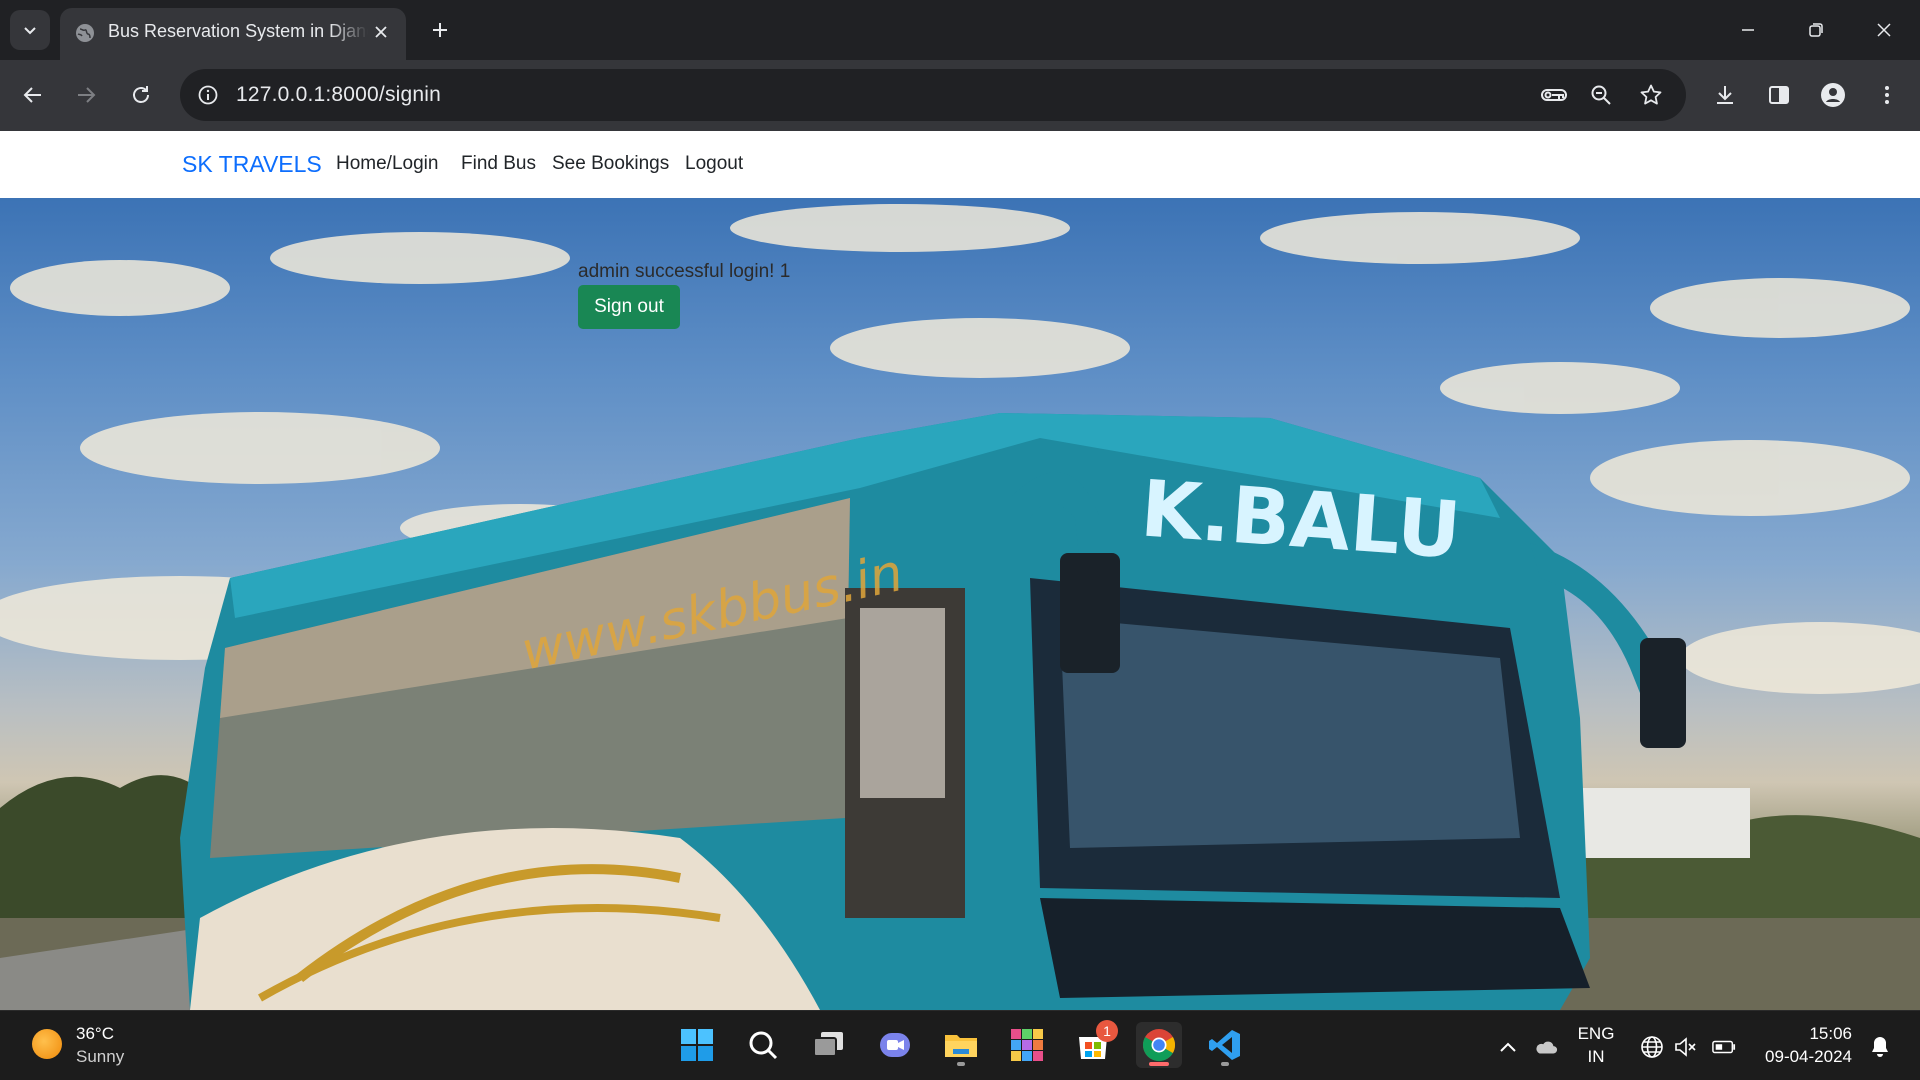  I want to click on nav-home-login: Home/Login, so click(387, 164).